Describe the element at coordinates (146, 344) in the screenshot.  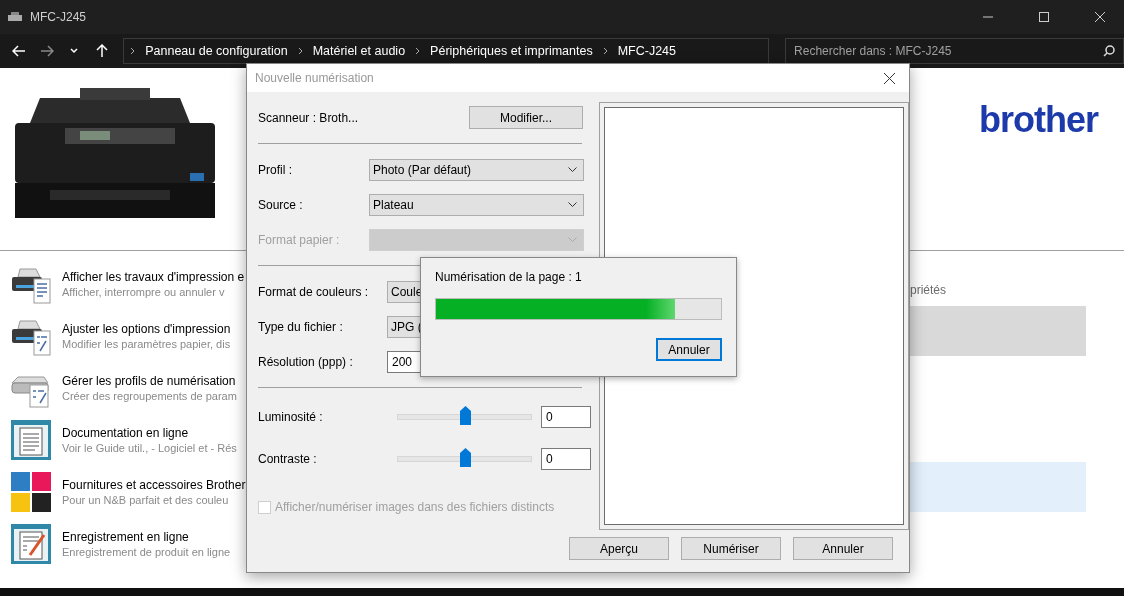
I see `task-description: Modifier les paramètres papier, dis` at that location.